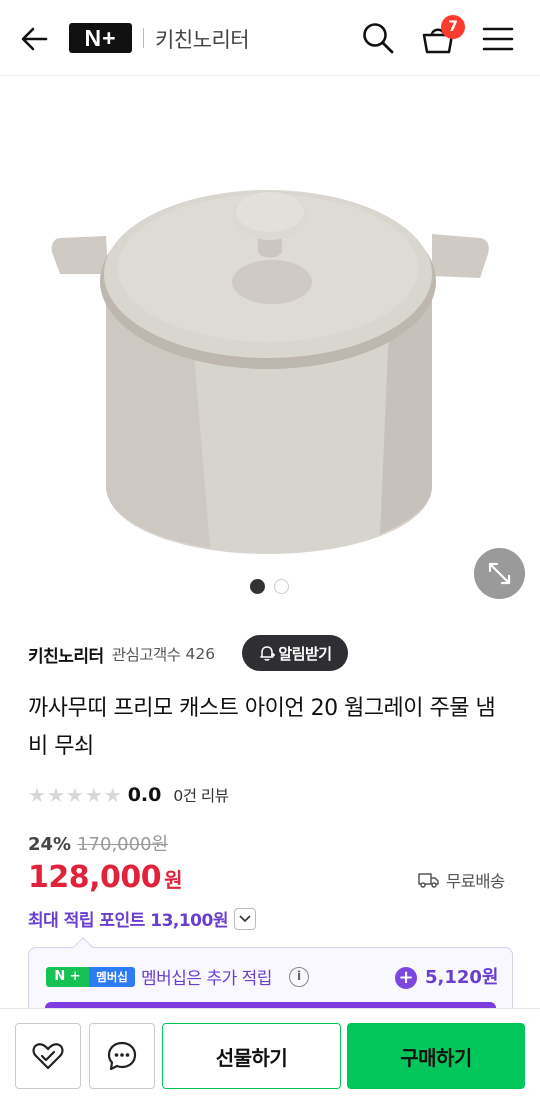 This screenshot has width=540, height=1104. Describe the element at coordinates (378, 38) in the screenshot. I see `search-icon` at that location.